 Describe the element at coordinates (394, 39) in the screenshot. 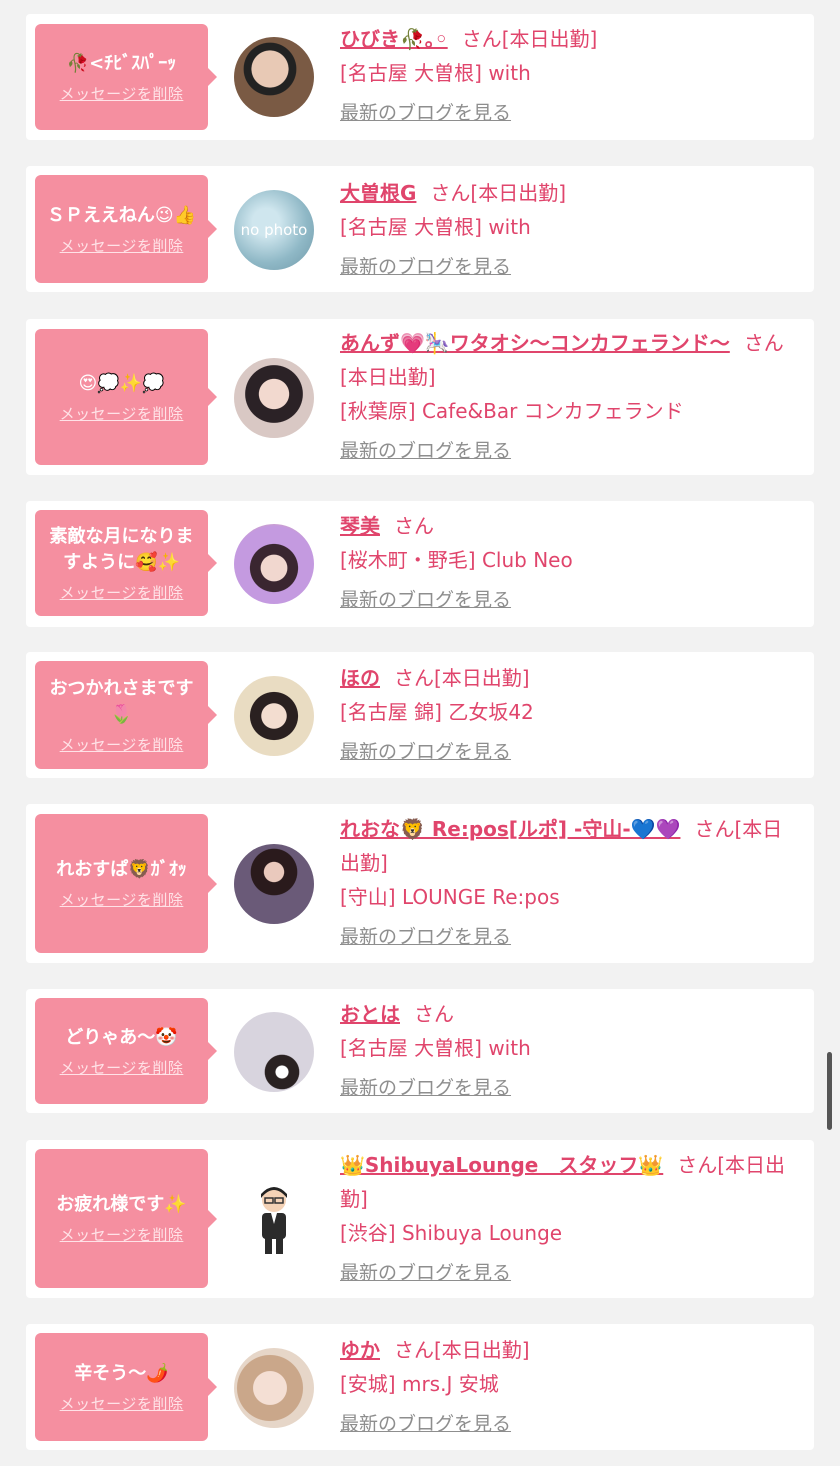

I see `cast-name-link: ひびき🥀｡◦` at that location.